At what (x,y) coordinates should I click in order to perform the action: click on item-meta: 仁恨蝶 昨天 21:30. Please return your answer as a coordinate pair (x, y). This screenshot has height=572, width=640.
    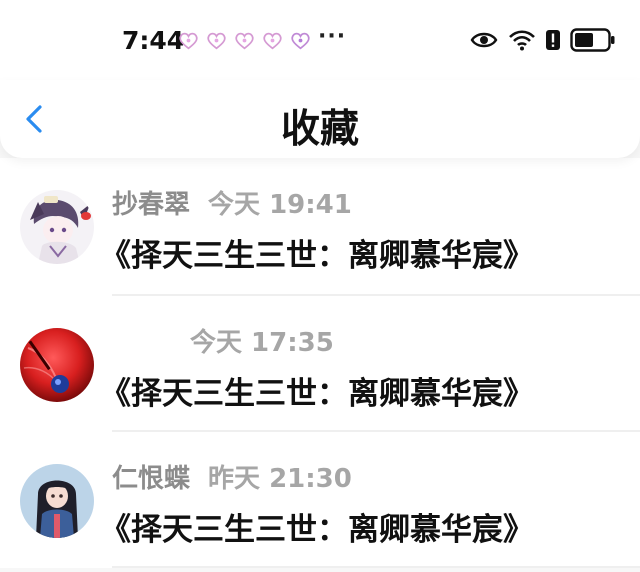
    Looking at the image, I should click on (232, 476).